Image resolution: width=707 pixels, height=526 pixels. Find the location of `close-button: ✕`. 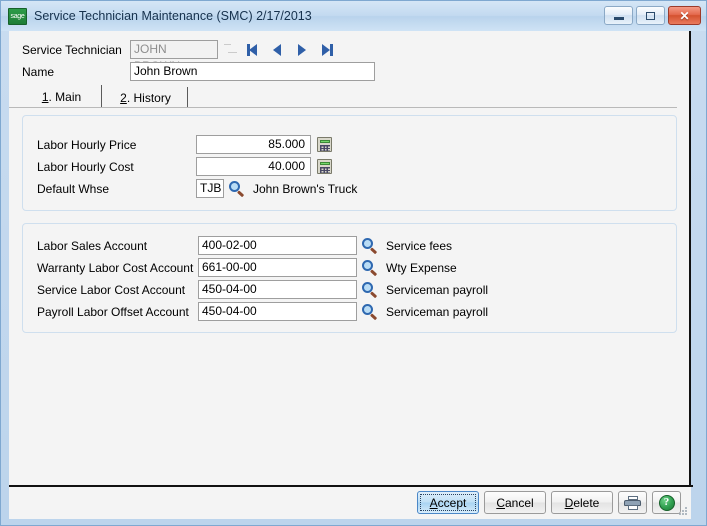

close-button: ✕ is located at coordinates (684, 15).